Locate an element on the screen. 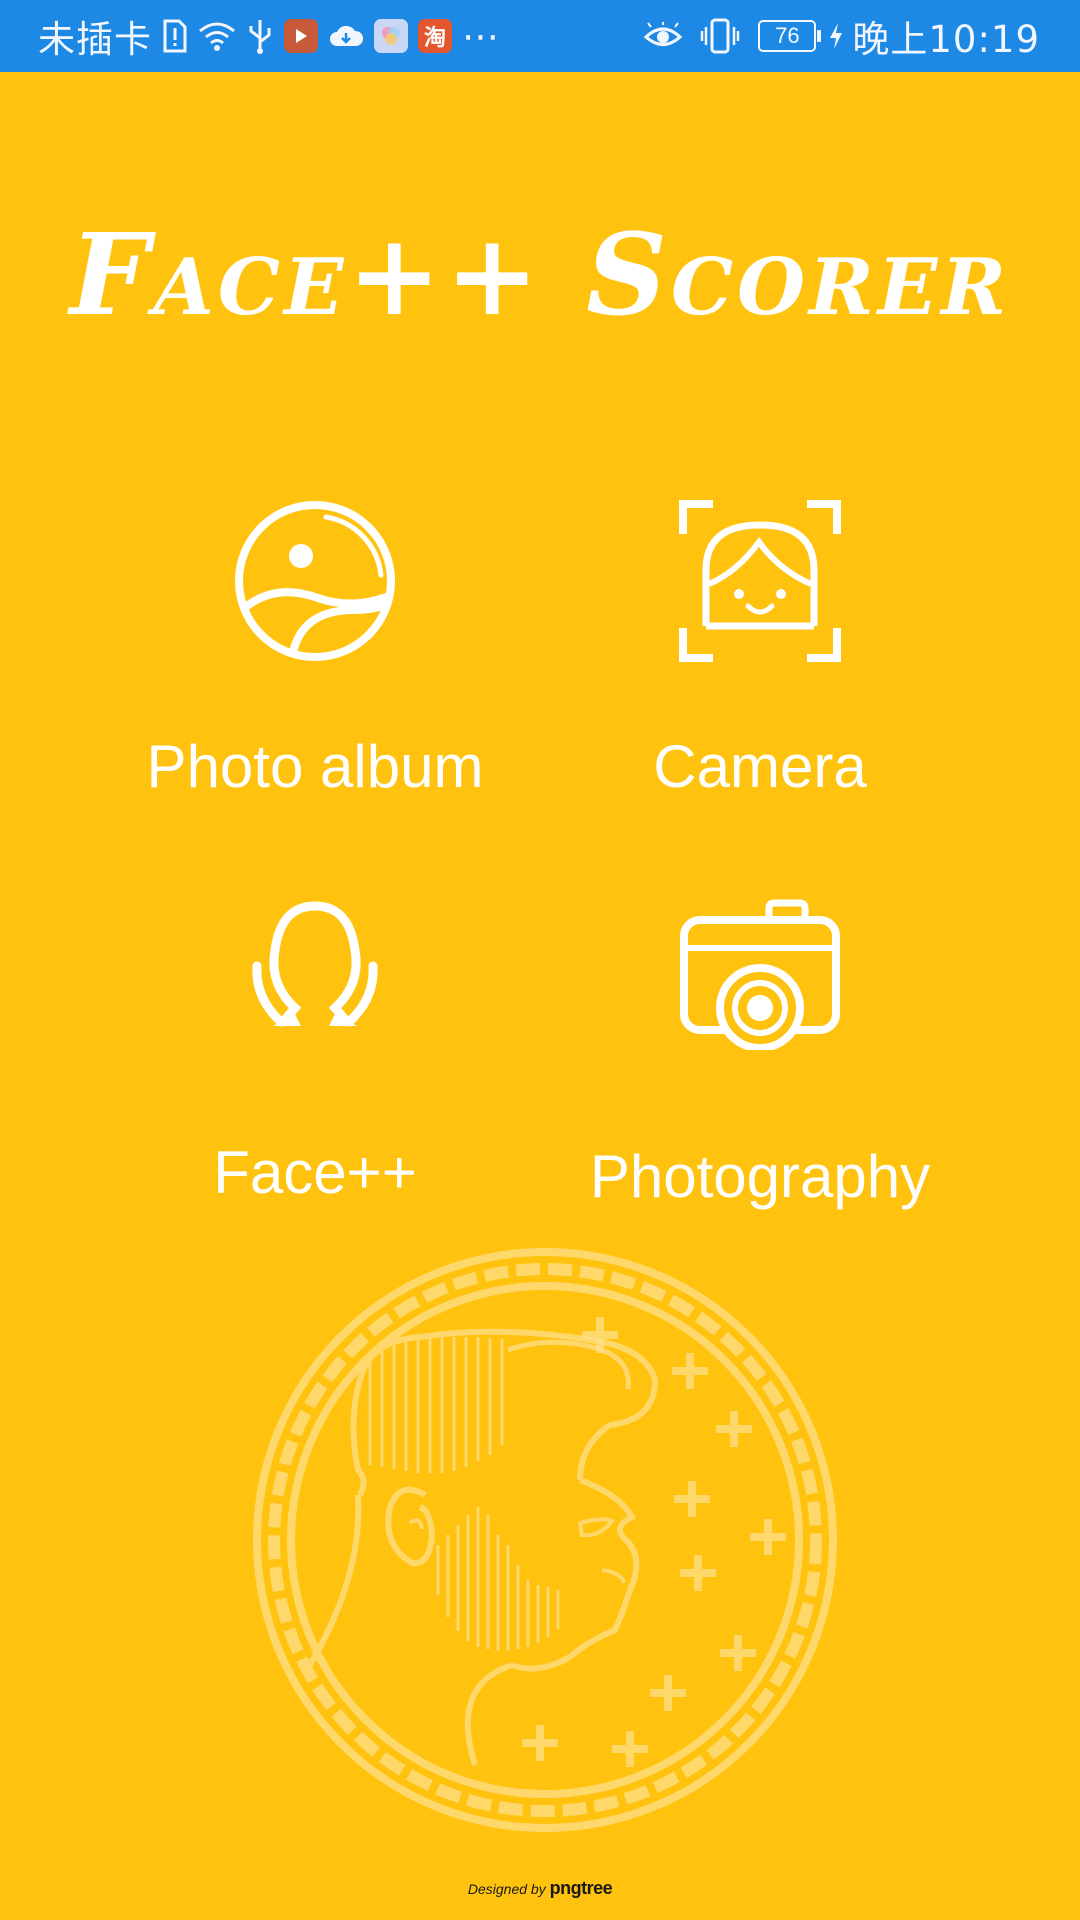 The height and width of the screenshot is (1920, 1080). vibrate-icon is located at coordinates (720, 36).